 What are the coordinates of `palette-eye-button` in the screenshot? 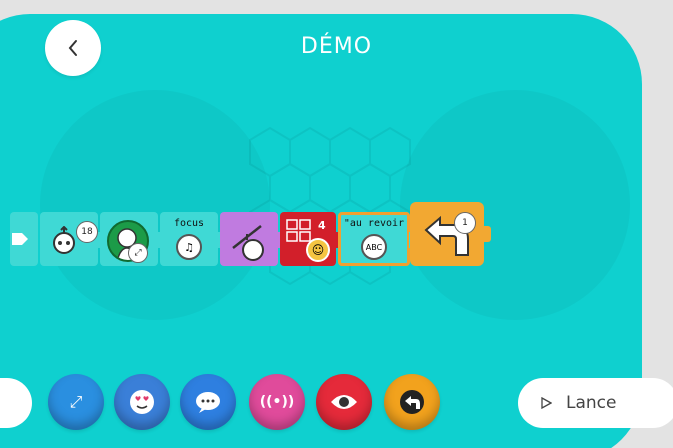 It's located at (344, 402).